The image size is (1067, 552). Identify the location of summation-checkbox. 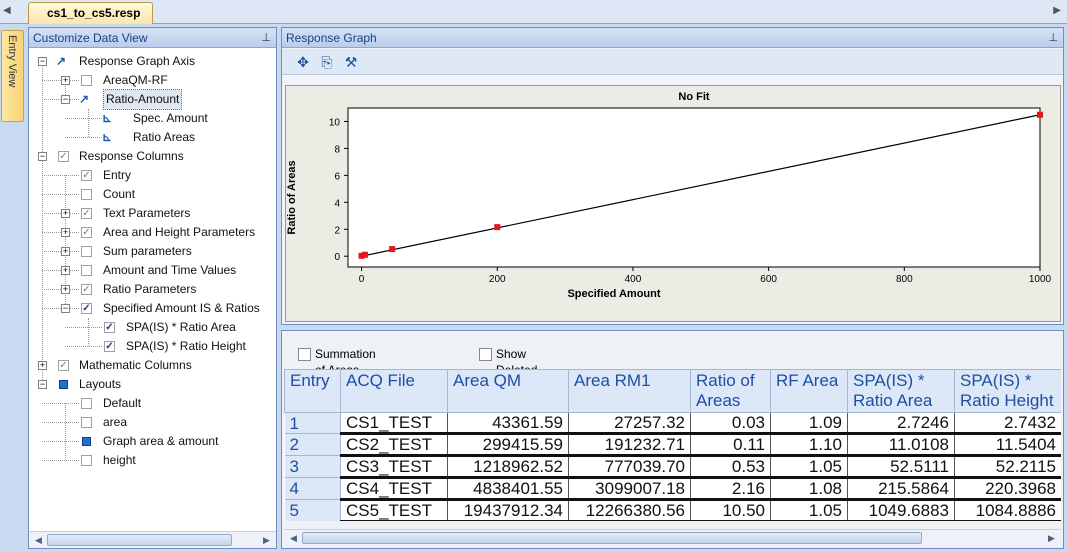
(304, 354).